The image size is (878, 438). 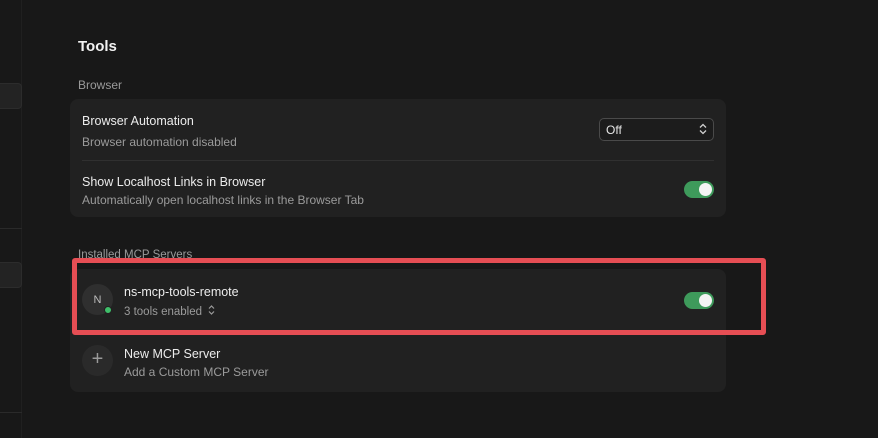 I want to click on row-divider, so click(x=398, y=160).